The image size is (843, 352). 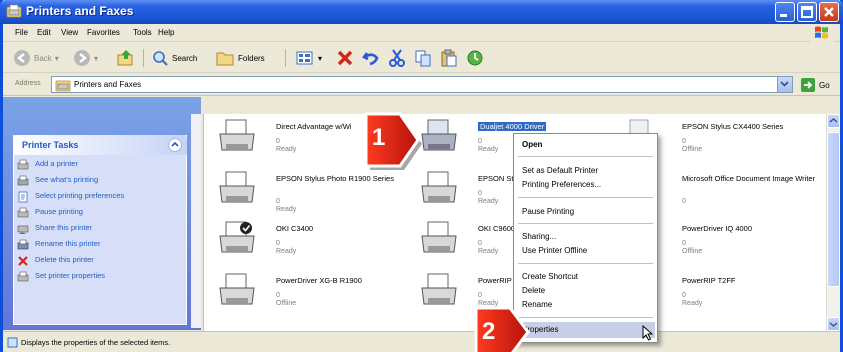 What do you see at coordinates (829, 12) in the screenshot?
I see `close-button` at bounding box center [829, 12].